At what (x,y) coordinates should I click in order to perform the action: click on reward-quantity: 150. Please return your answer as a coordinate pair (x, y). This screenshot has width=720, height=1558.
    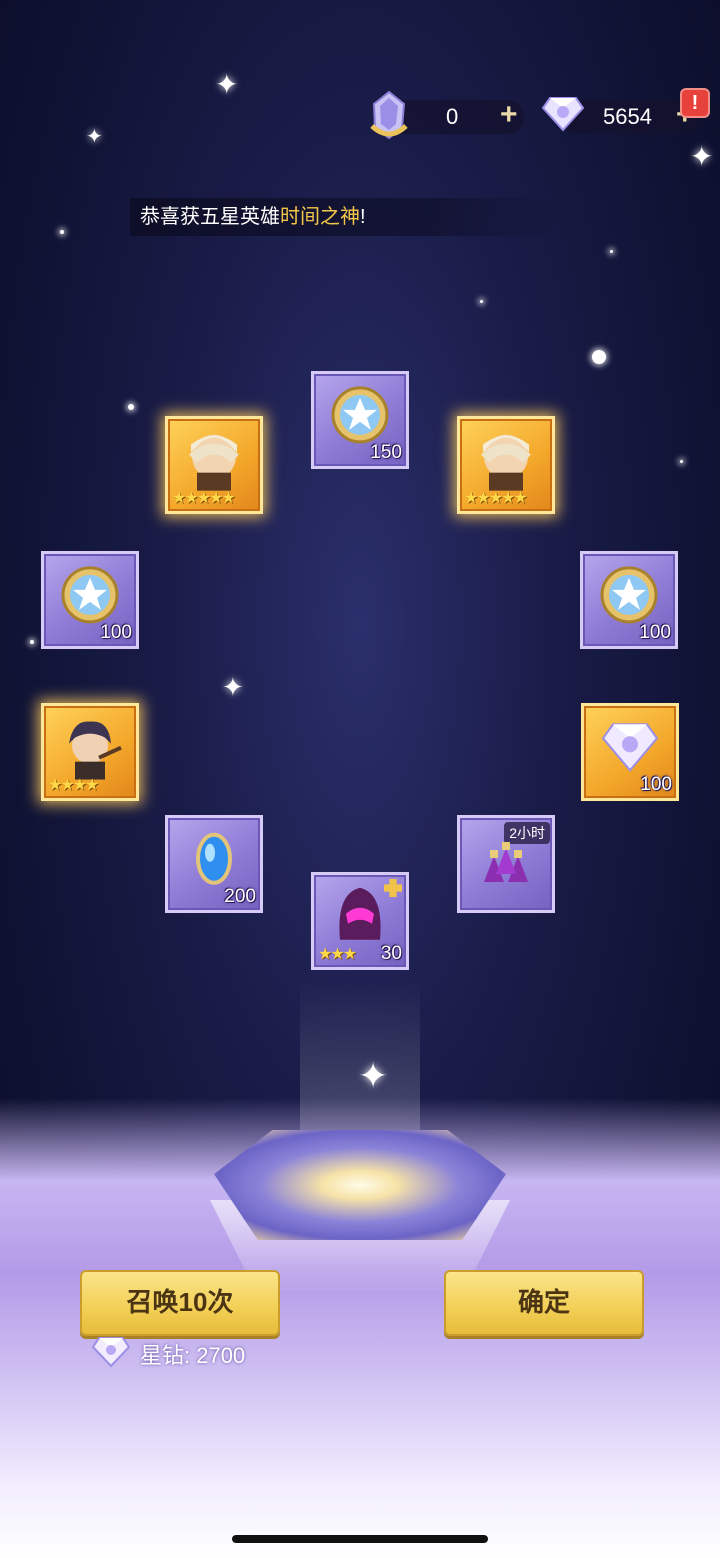
    Looking at the image, I should click on (386, 452).